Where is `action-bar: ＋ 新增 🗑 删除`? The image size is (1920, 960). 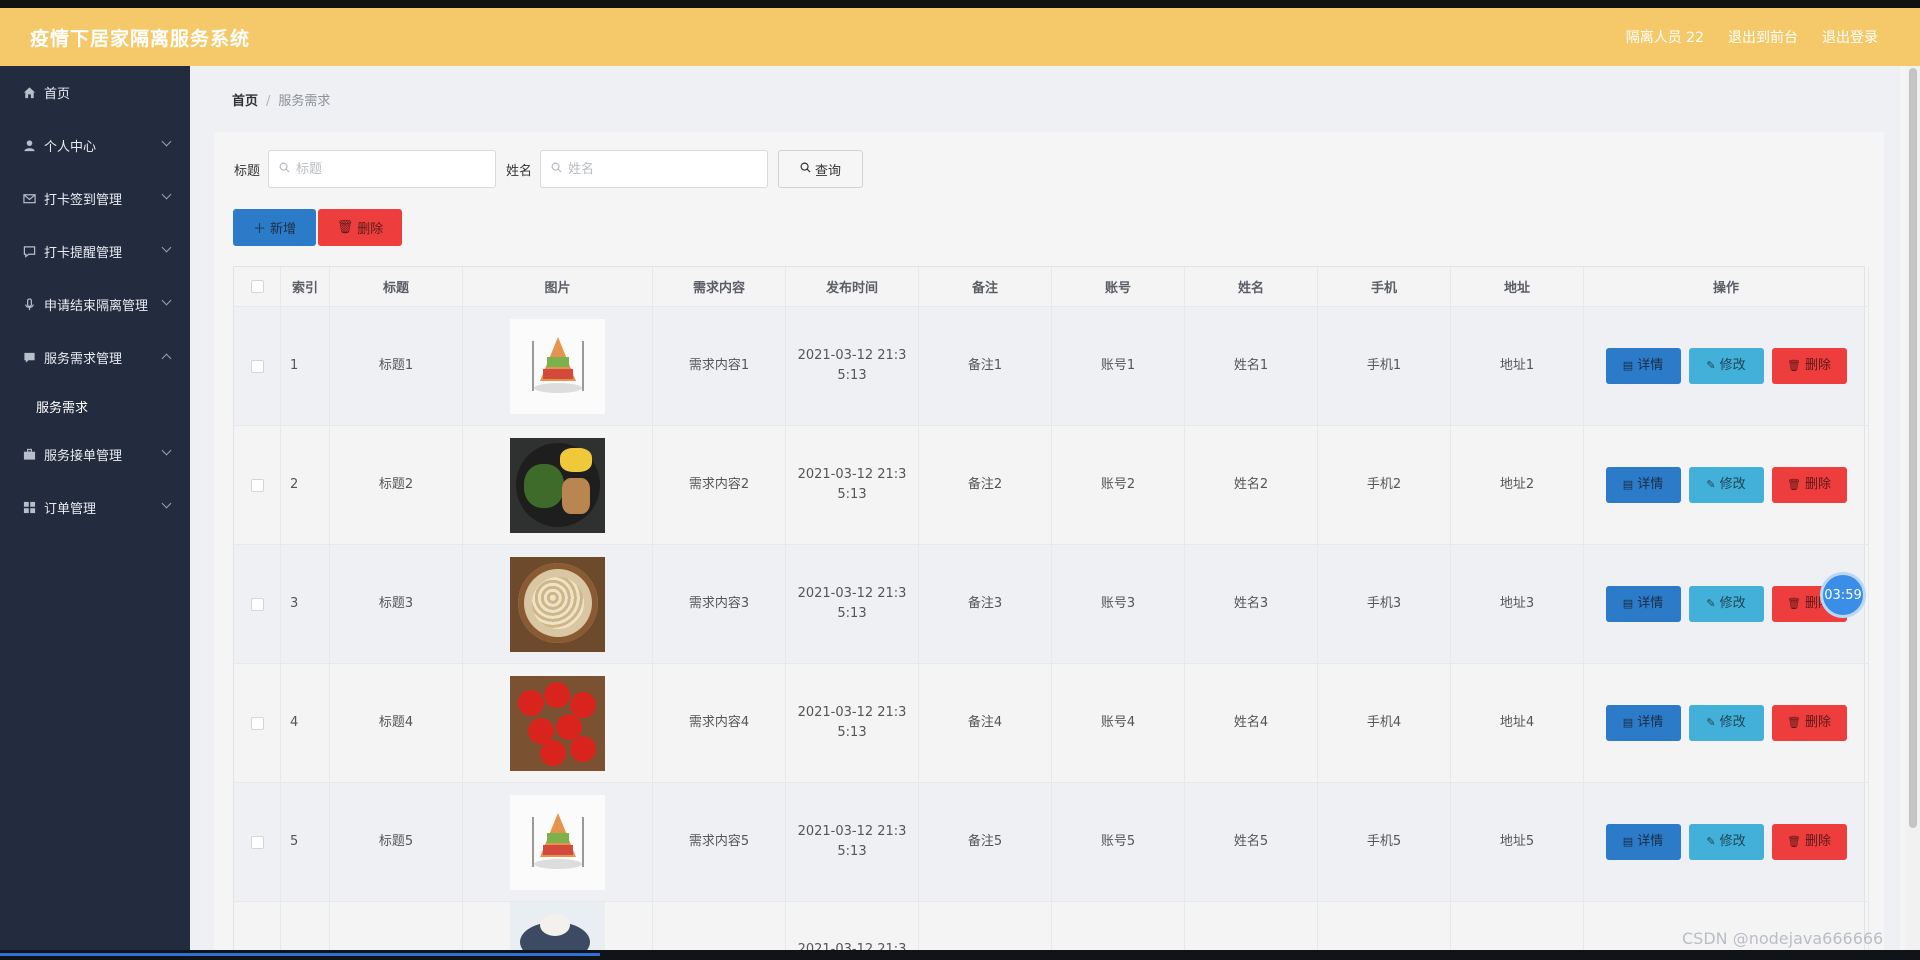
action-bar: ＋ 新增 🗑 删除 is located at coordinates (317, 227).